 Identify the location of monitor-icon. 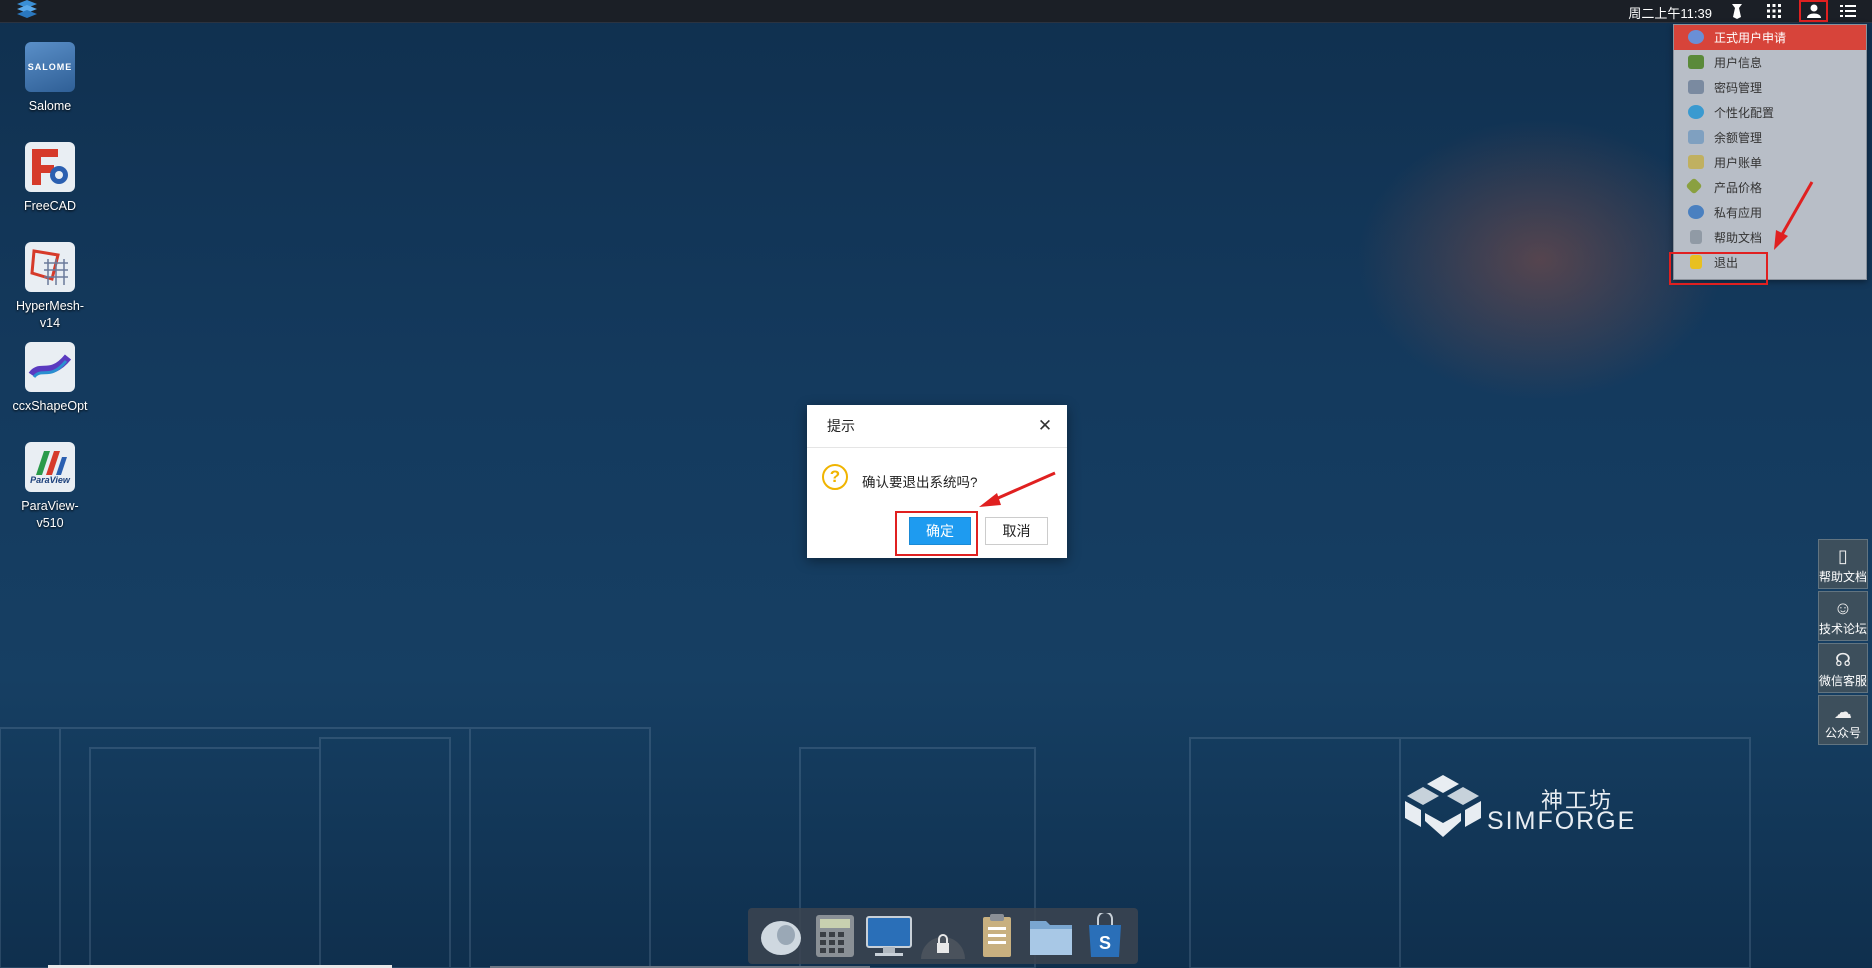
(889, 936).